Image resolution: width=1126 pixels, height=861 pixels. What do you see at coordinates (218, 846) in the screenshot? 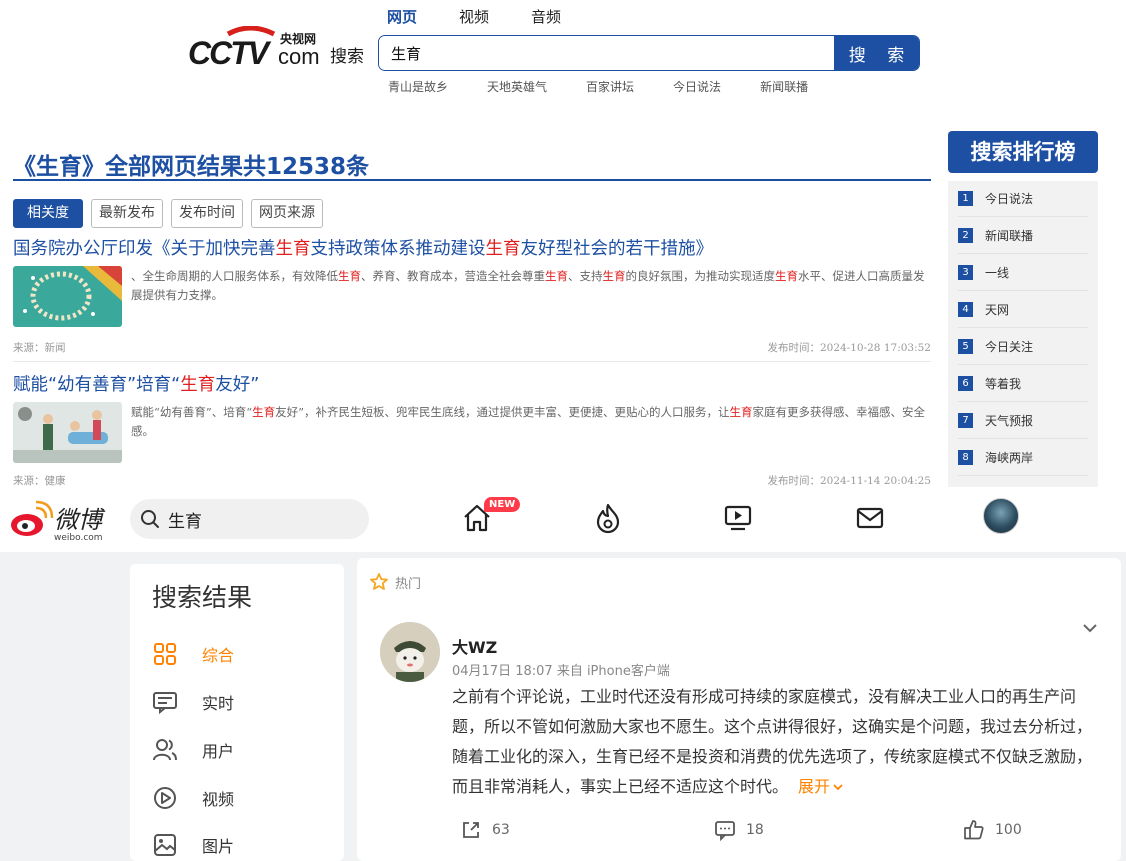
I see `sidebar-item-label: 图片` at bounding box center [218, 846].